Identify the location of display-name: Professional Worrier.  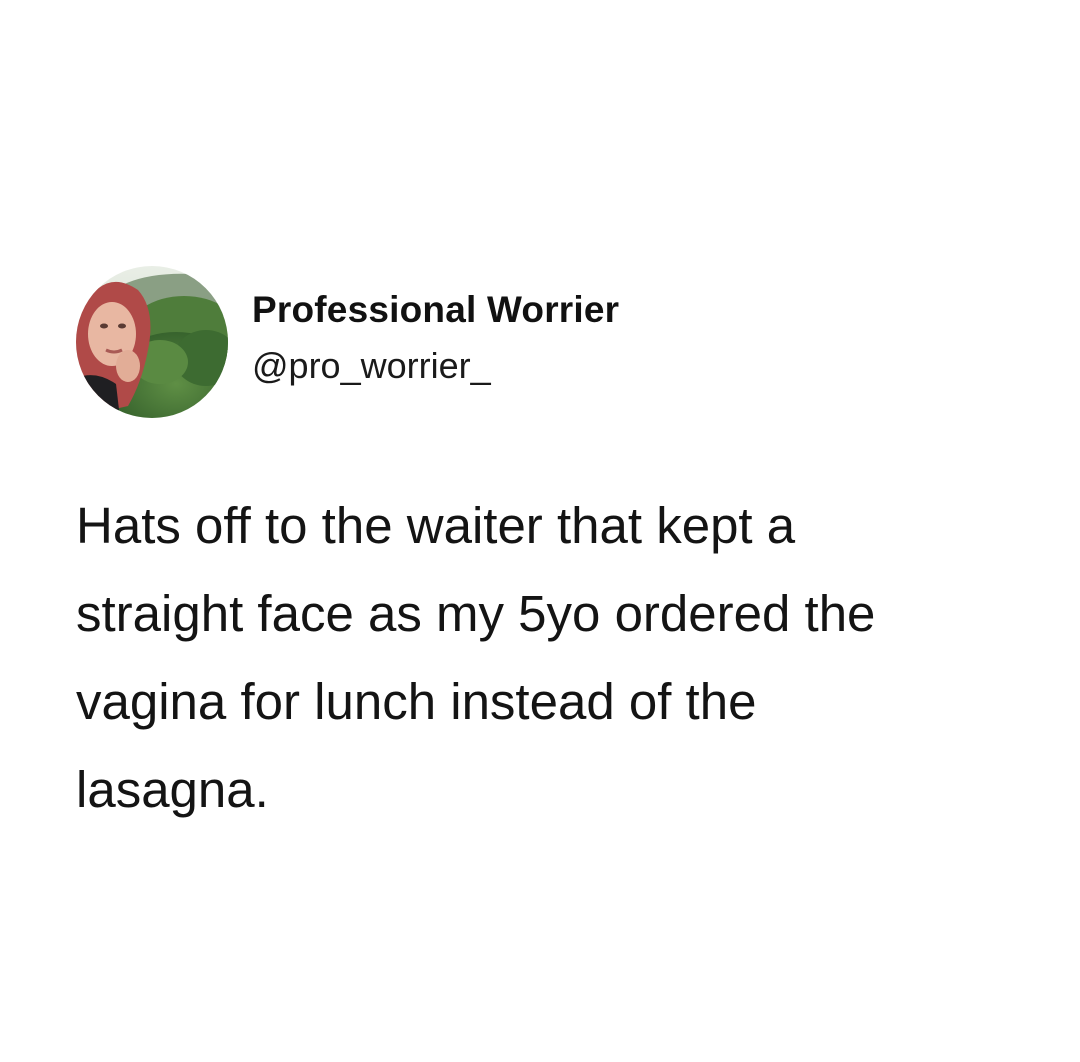
(435, 310).